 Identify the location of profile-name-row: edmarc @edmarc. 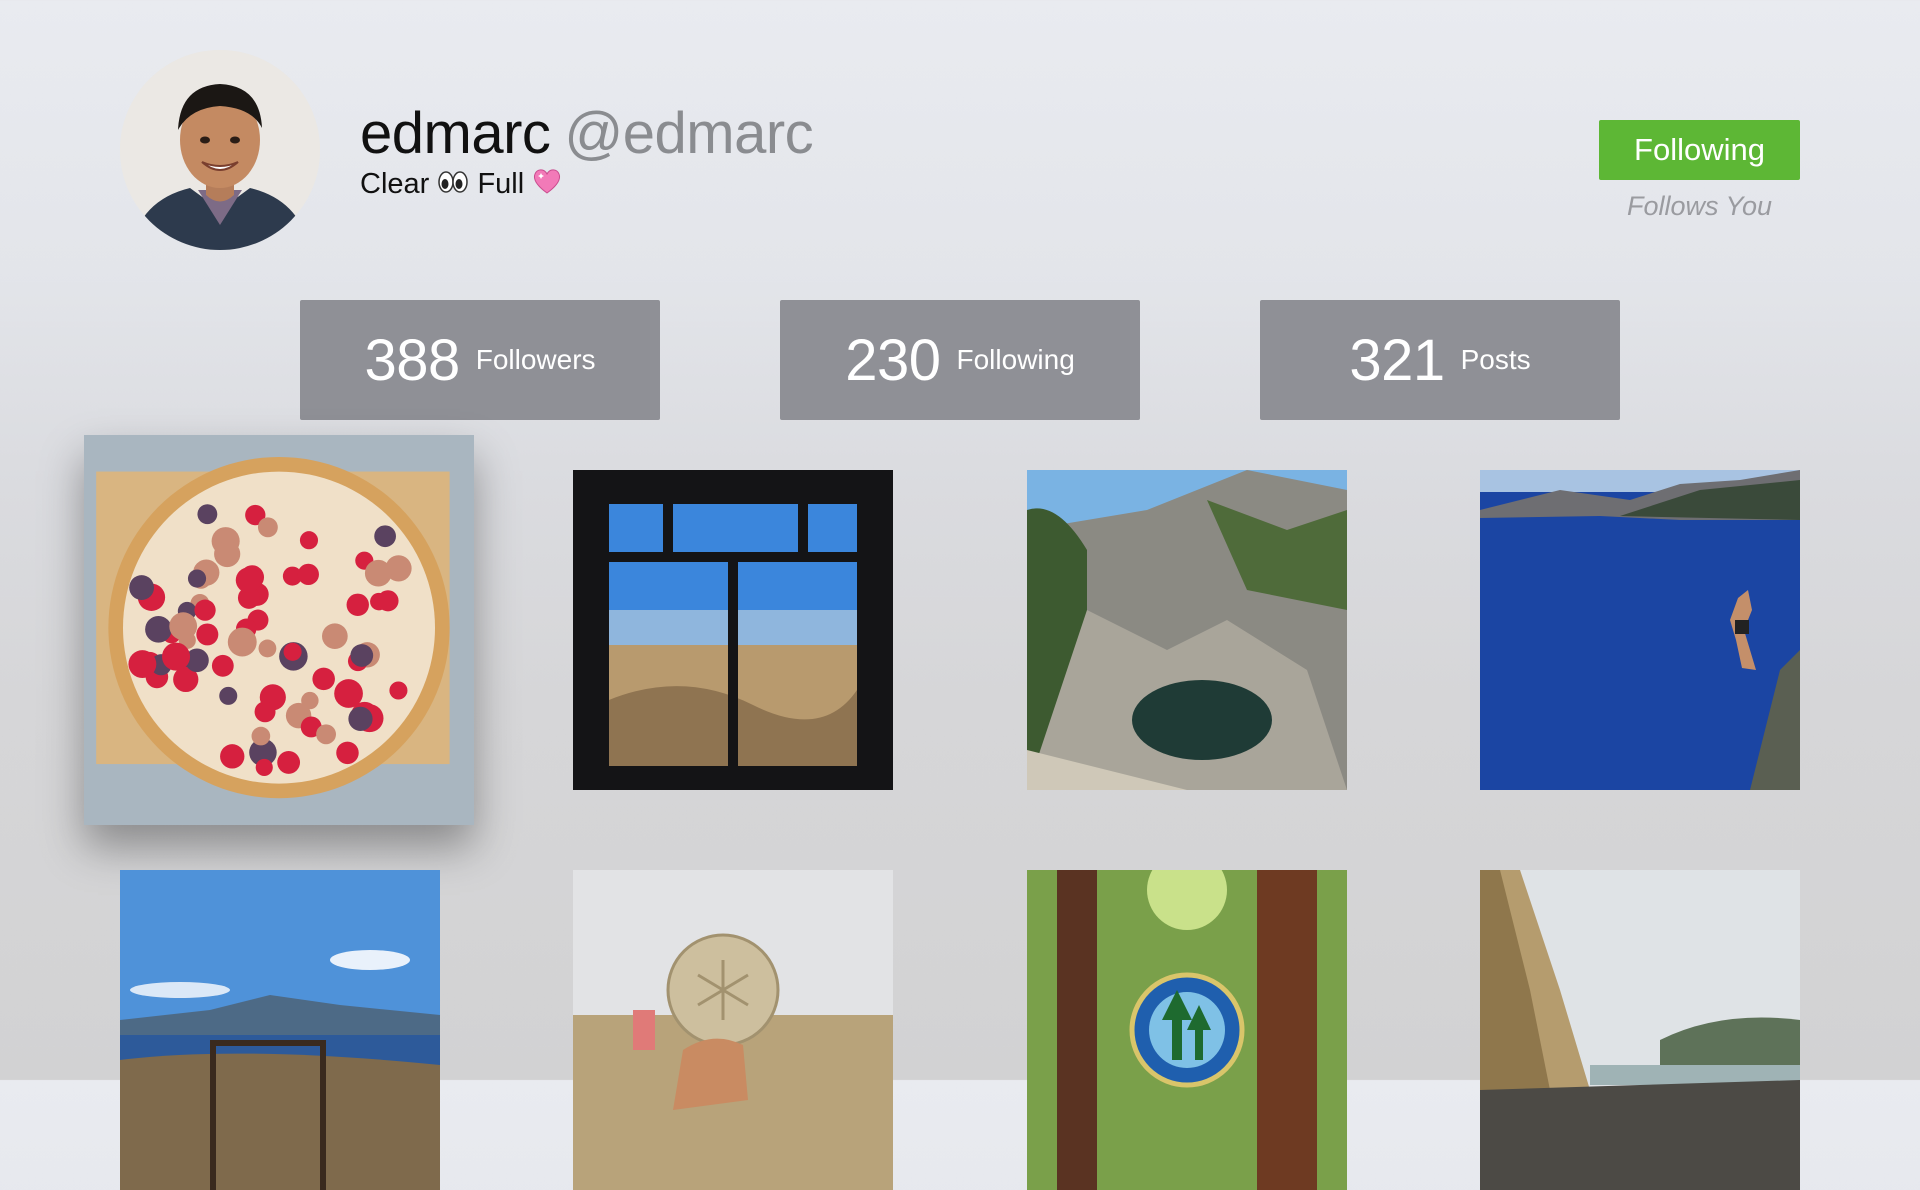
(587, 134).